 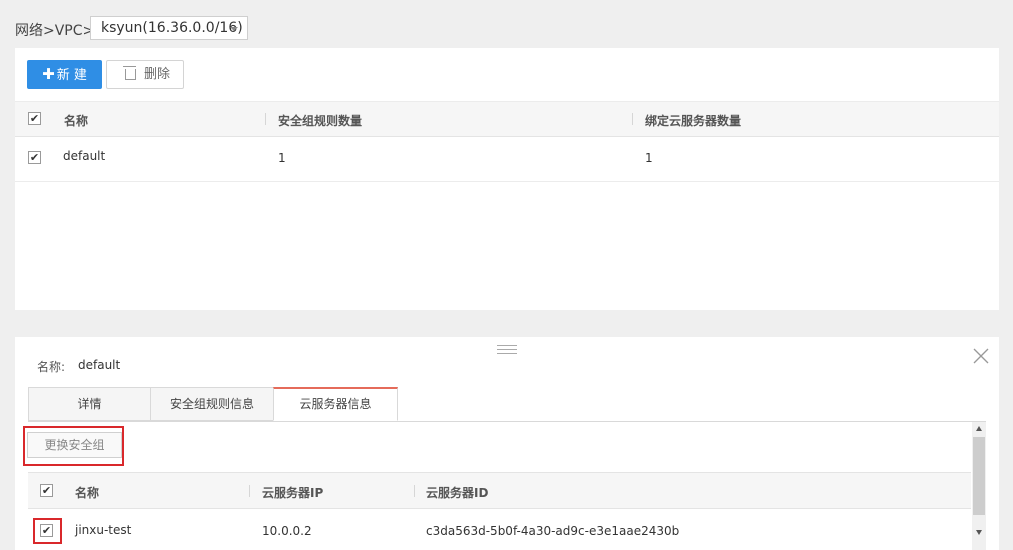 I want to click on detail-name-label: 名称:, so click(x=51, y=367).